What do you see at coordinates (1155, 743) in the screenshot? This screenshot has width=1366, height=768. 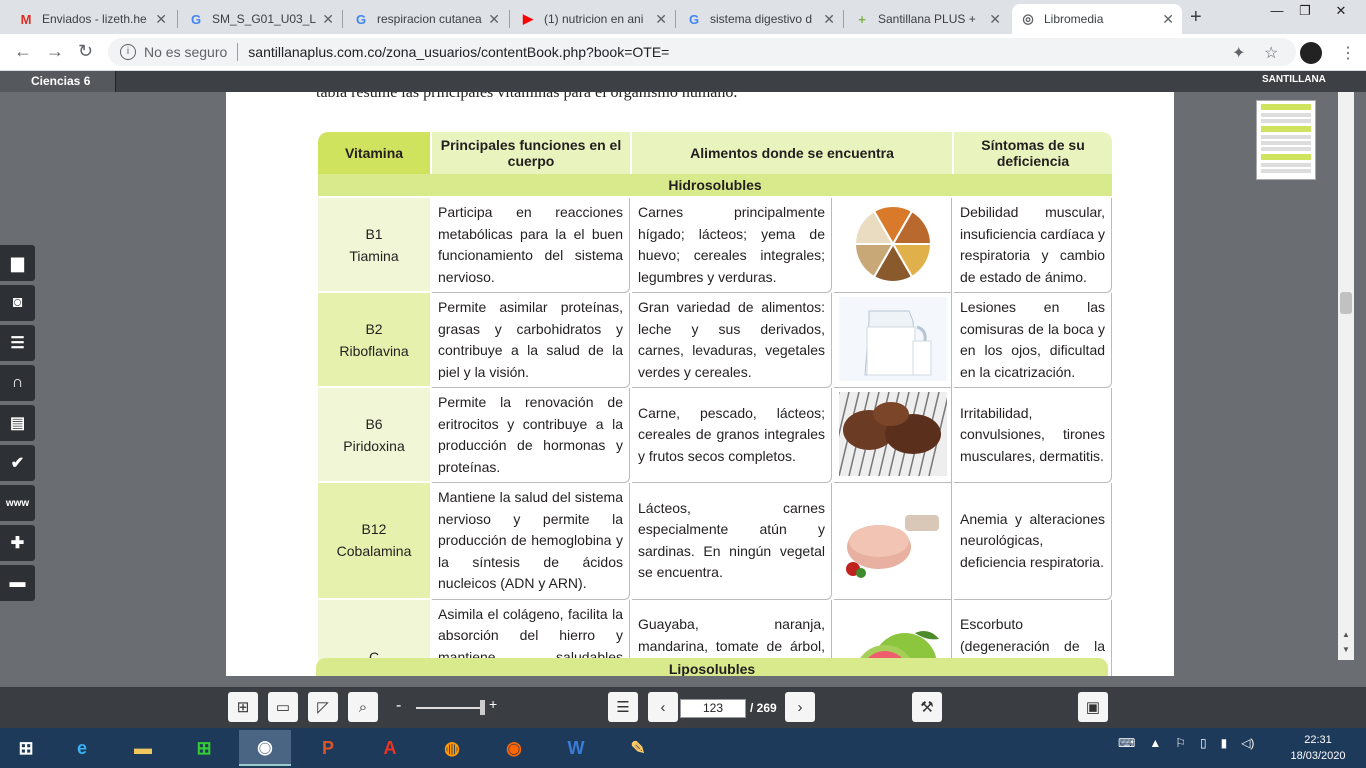 I see `chevron-up-icon: ▲` at bounding box center [1155, 743].